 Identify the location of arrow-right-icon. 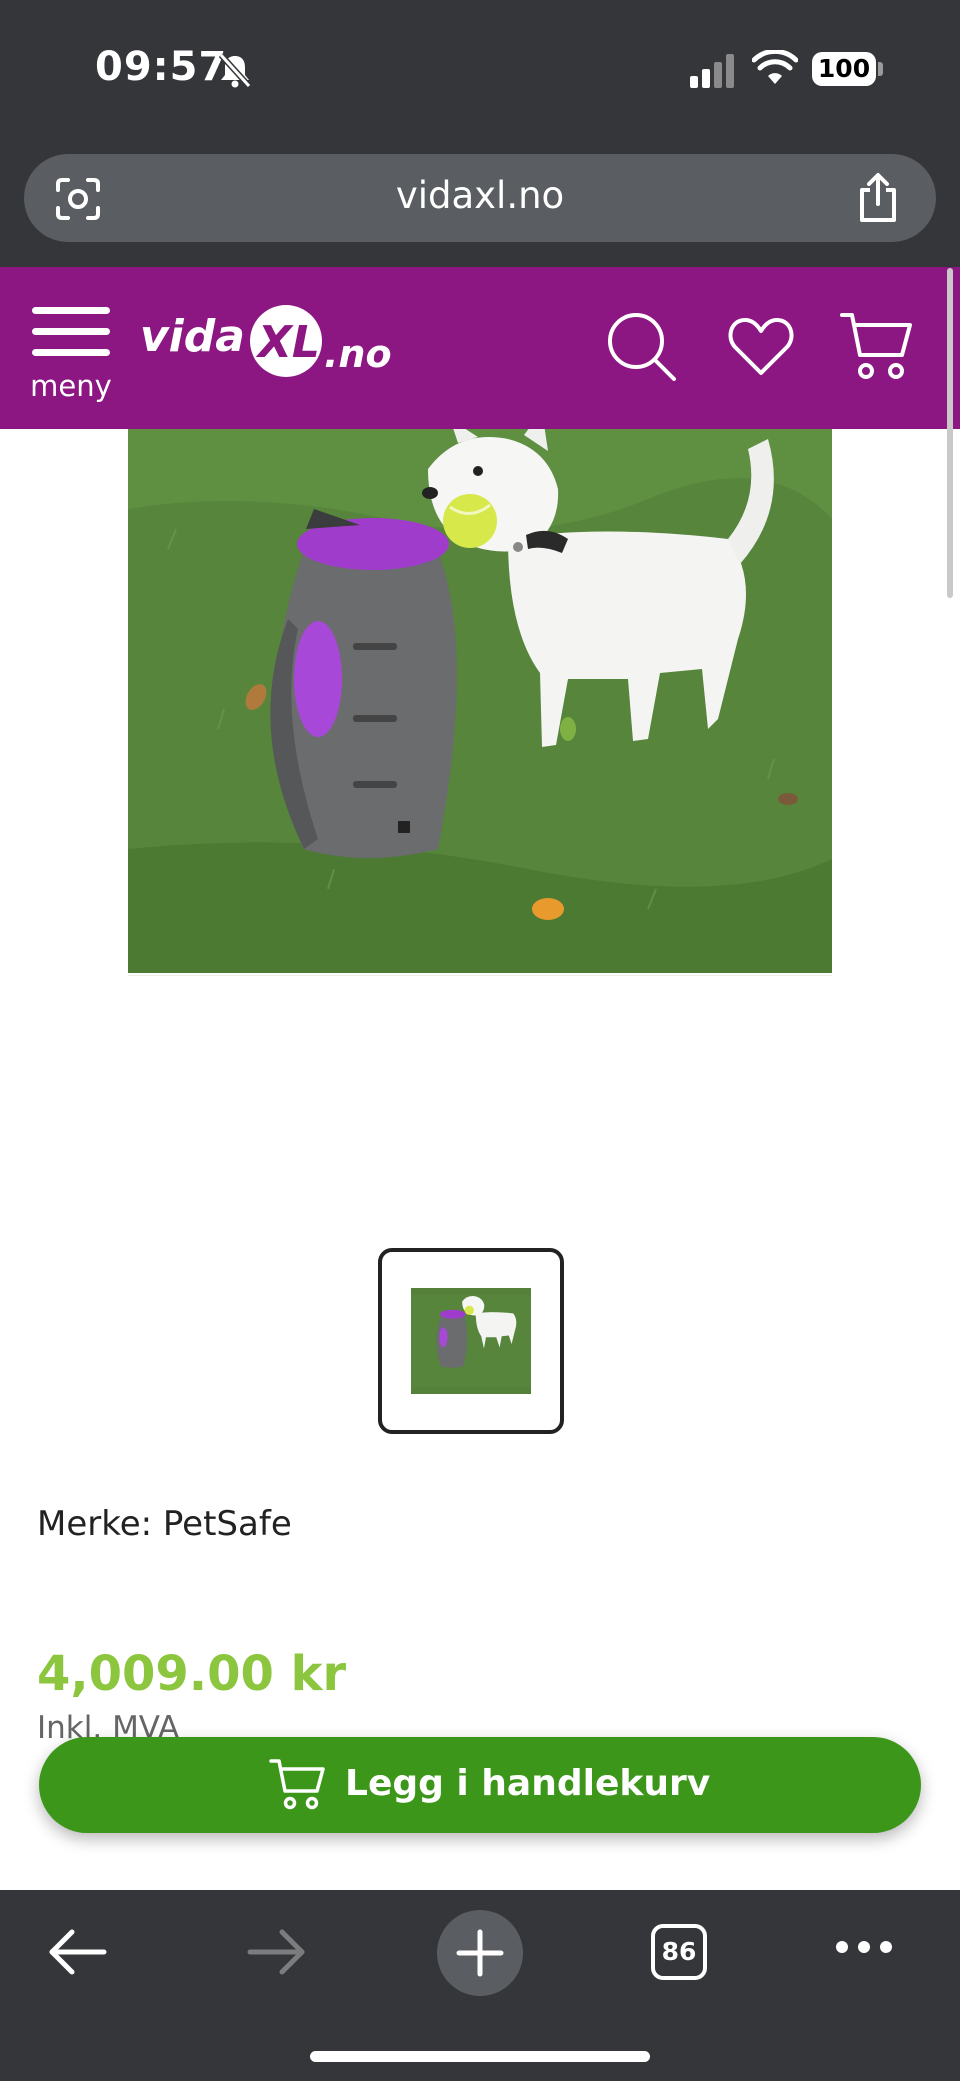
(277, 1952).